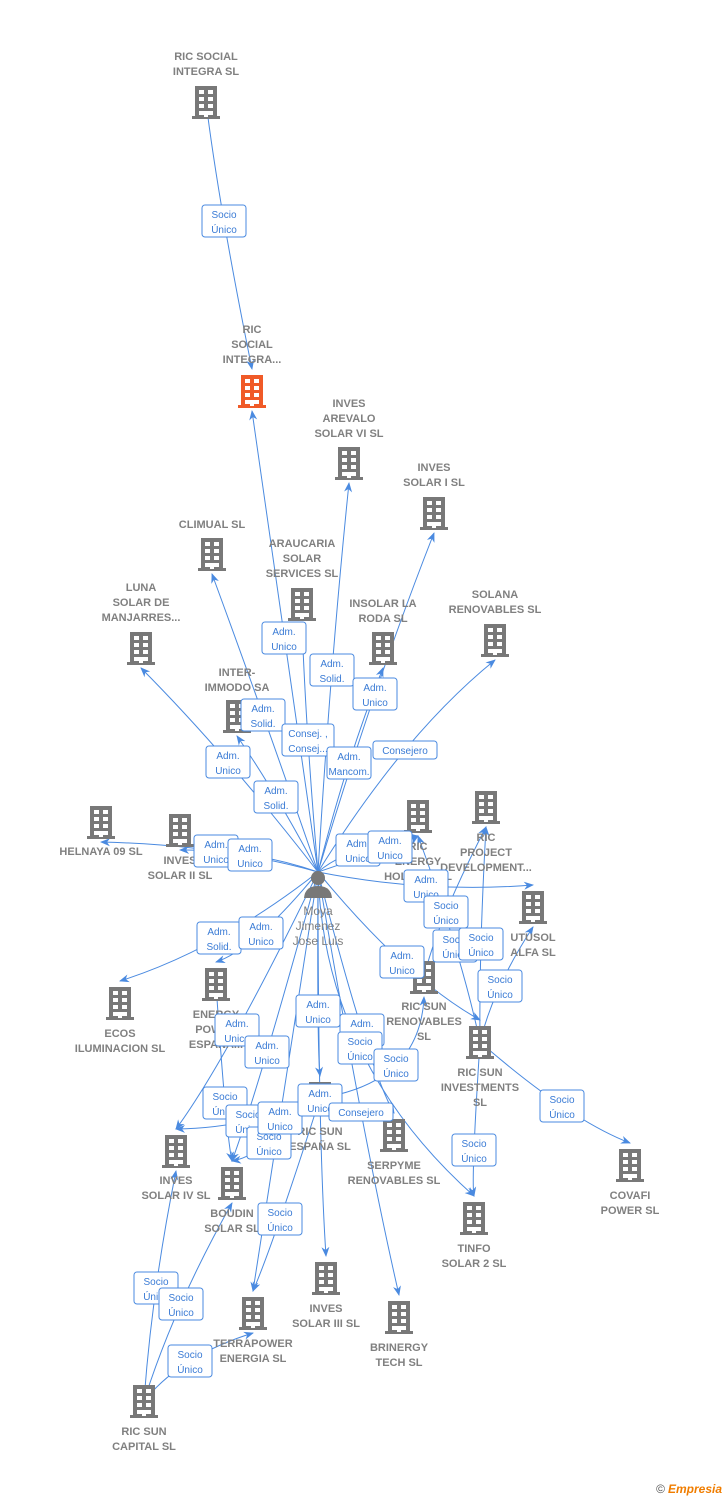 Image resolution: width=728 pixels, height=1500 pixels. What do you see at coordinates (474, 1264) in the screenshot?
I see `company-name: SOLAR 2 SL` at bounding box center [474, 1264].